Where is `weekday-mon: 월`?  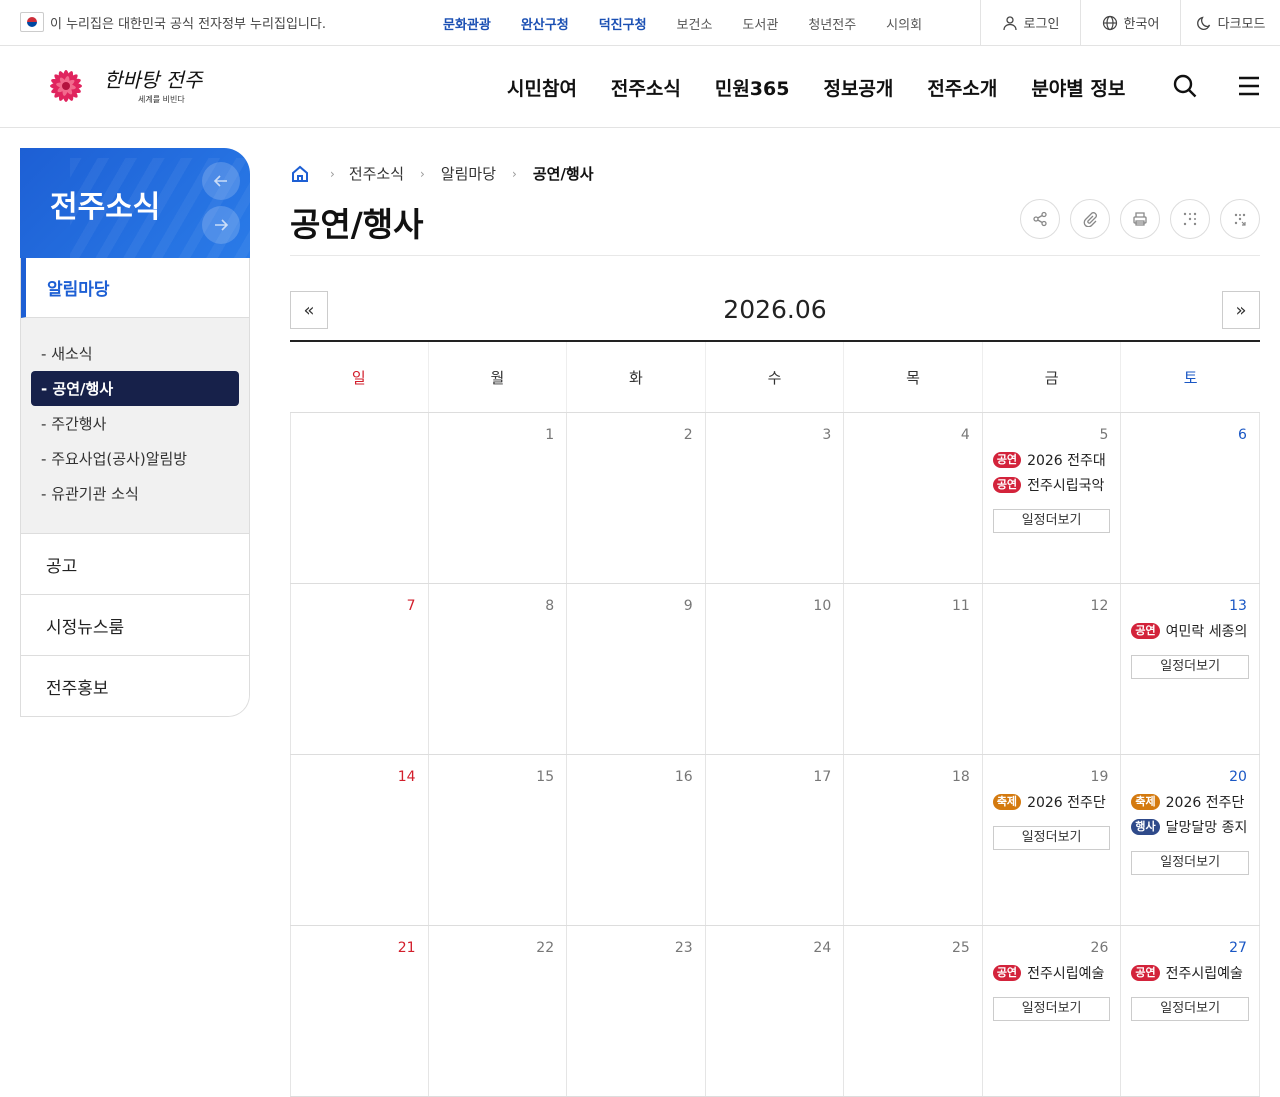
weekday-mon: 월 is located at coordinates (498, 377).